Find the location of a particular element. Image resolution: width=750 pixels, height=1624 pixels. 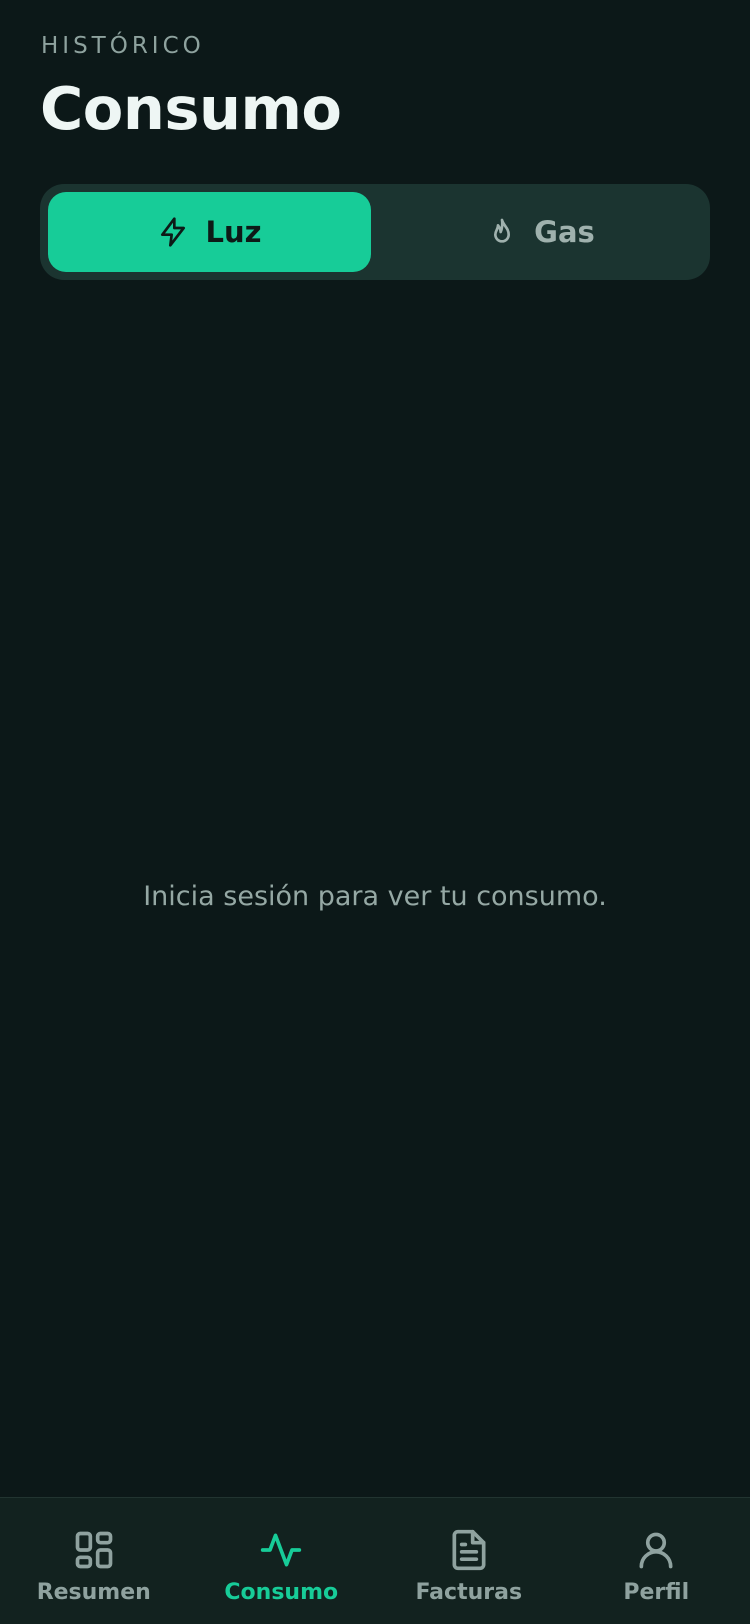

nav-label-perfil: Perfil is located at coordinates (656, 1592).